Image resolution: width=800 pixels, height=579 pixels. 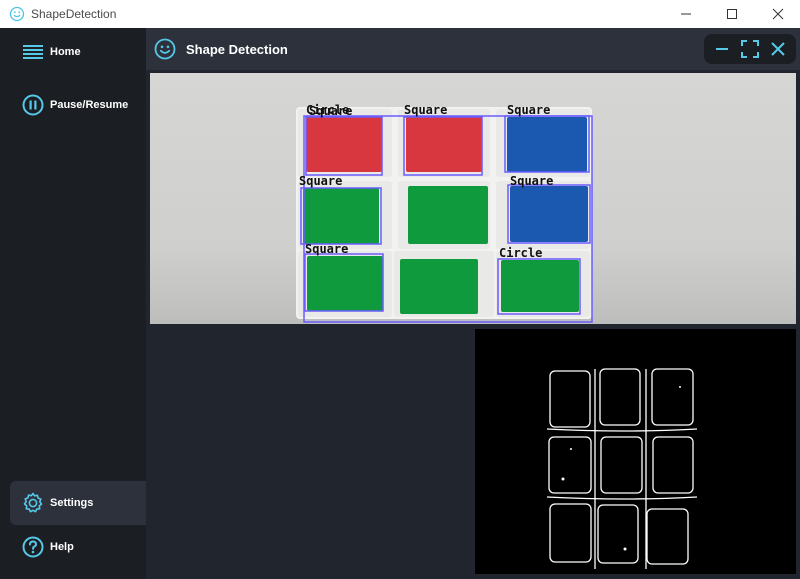 I want to click on app-smile-icon, so click(x=17, y=14).